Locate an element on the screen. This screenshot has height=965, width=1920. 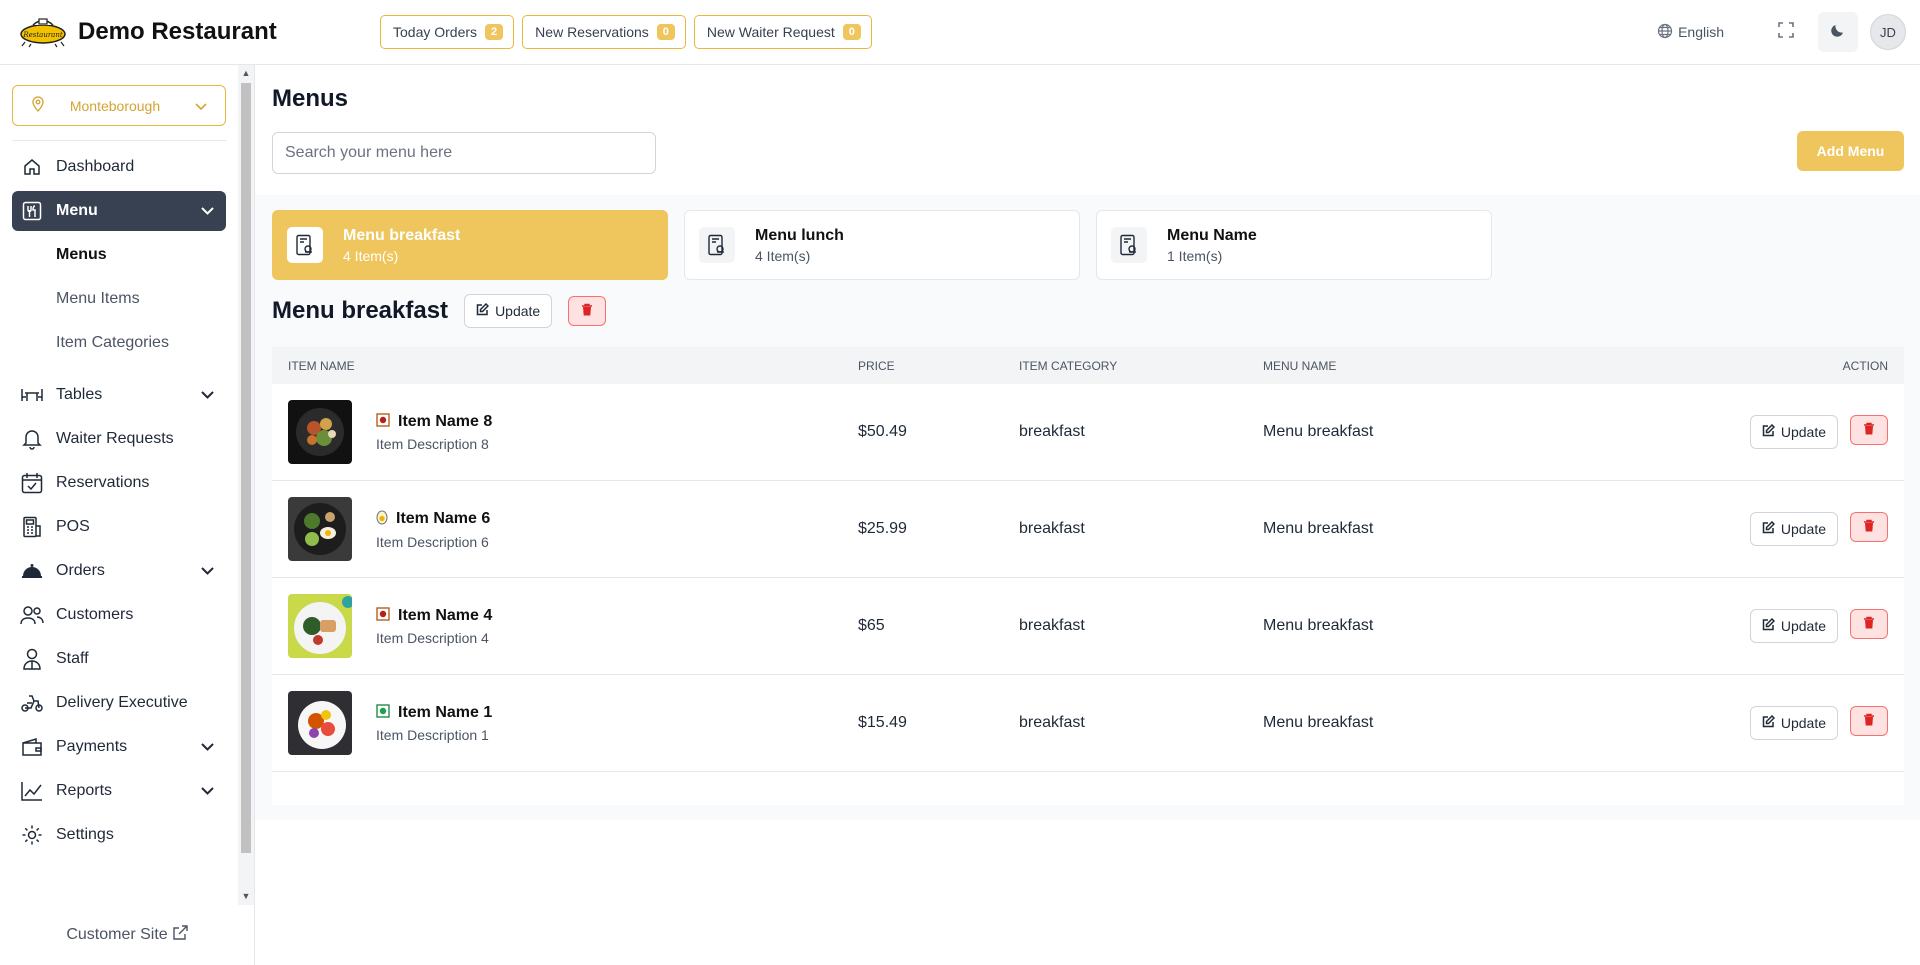
item-image is located at coordinates (320, 626).